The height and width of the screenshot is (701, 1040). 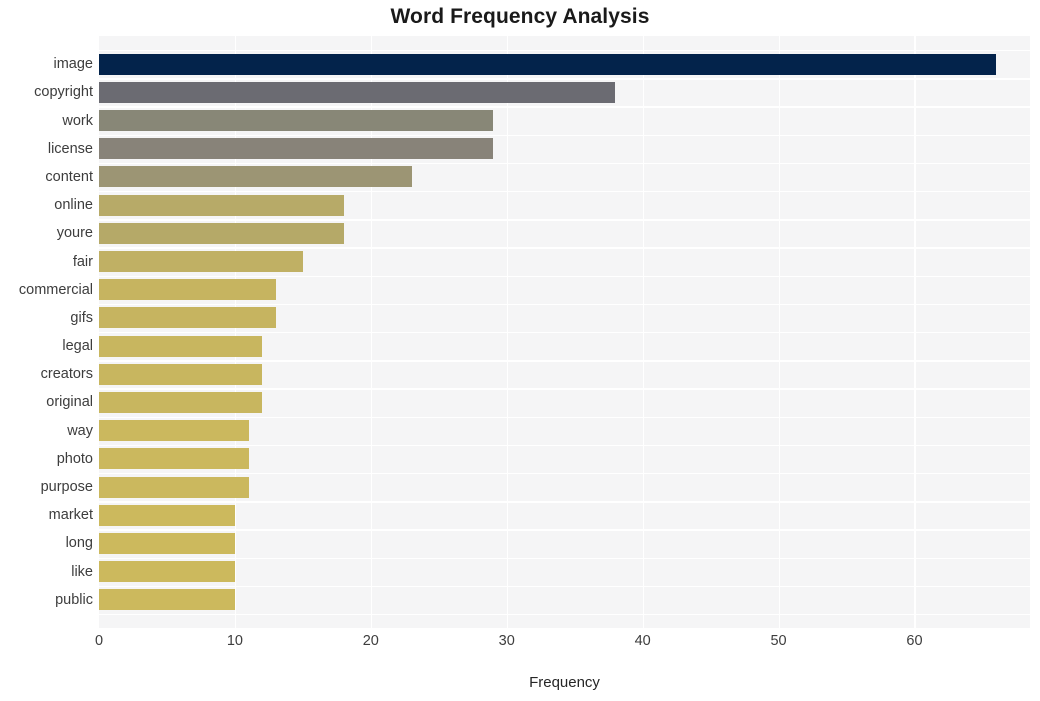 I want to click on y-tick-label: image, so click(x=73, y=64).